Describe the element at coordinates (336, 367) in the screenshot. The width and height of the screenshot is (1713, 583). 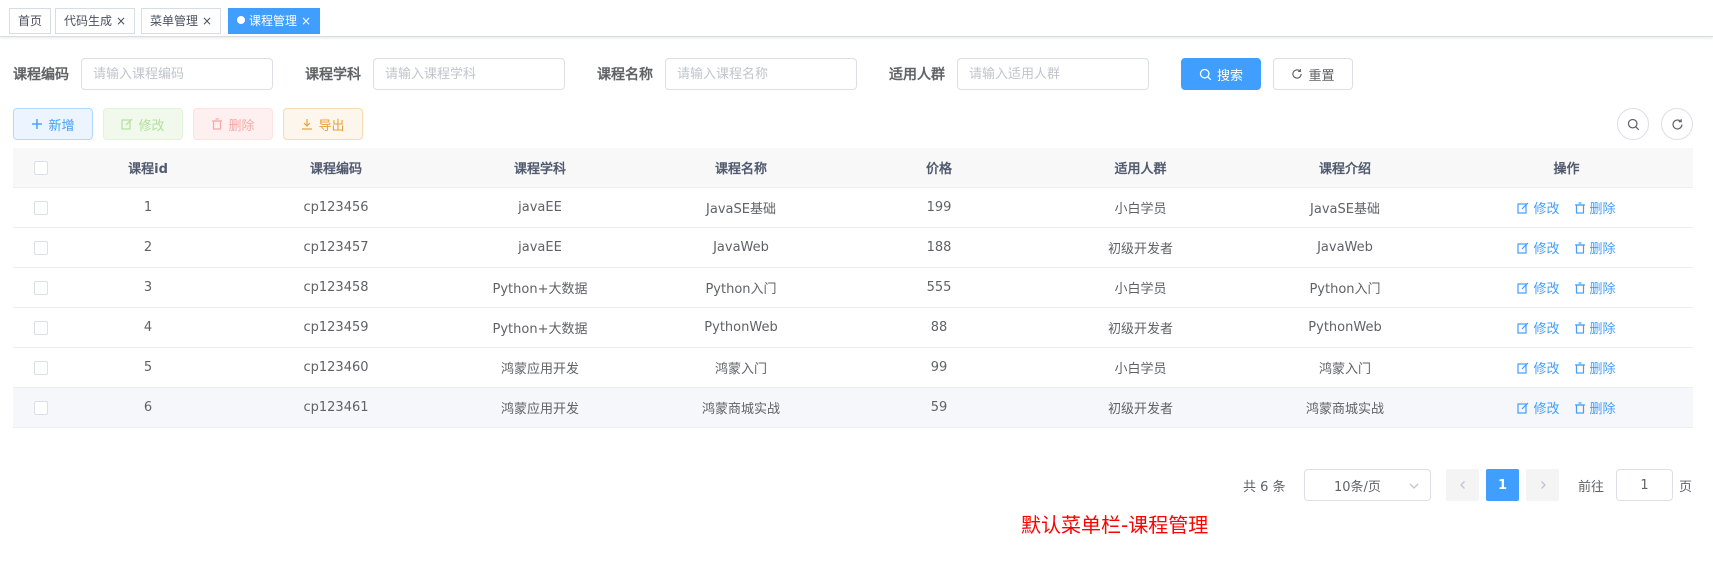
I see `table-cell: cp123460` at that location.